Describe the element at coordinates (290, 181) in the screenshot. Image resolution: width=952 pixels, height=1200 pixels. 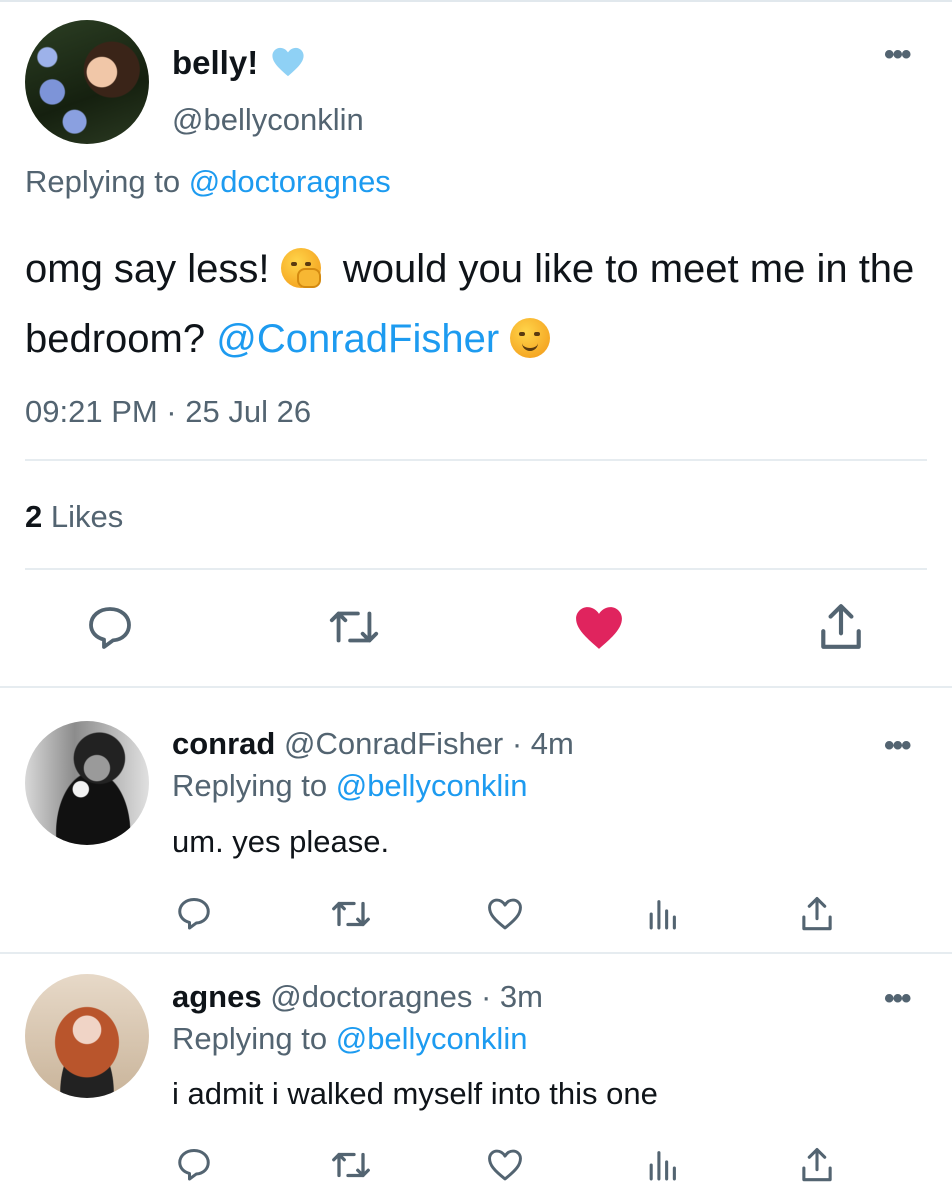
I see `replying-mention-link: @doctoragnes` at that location.